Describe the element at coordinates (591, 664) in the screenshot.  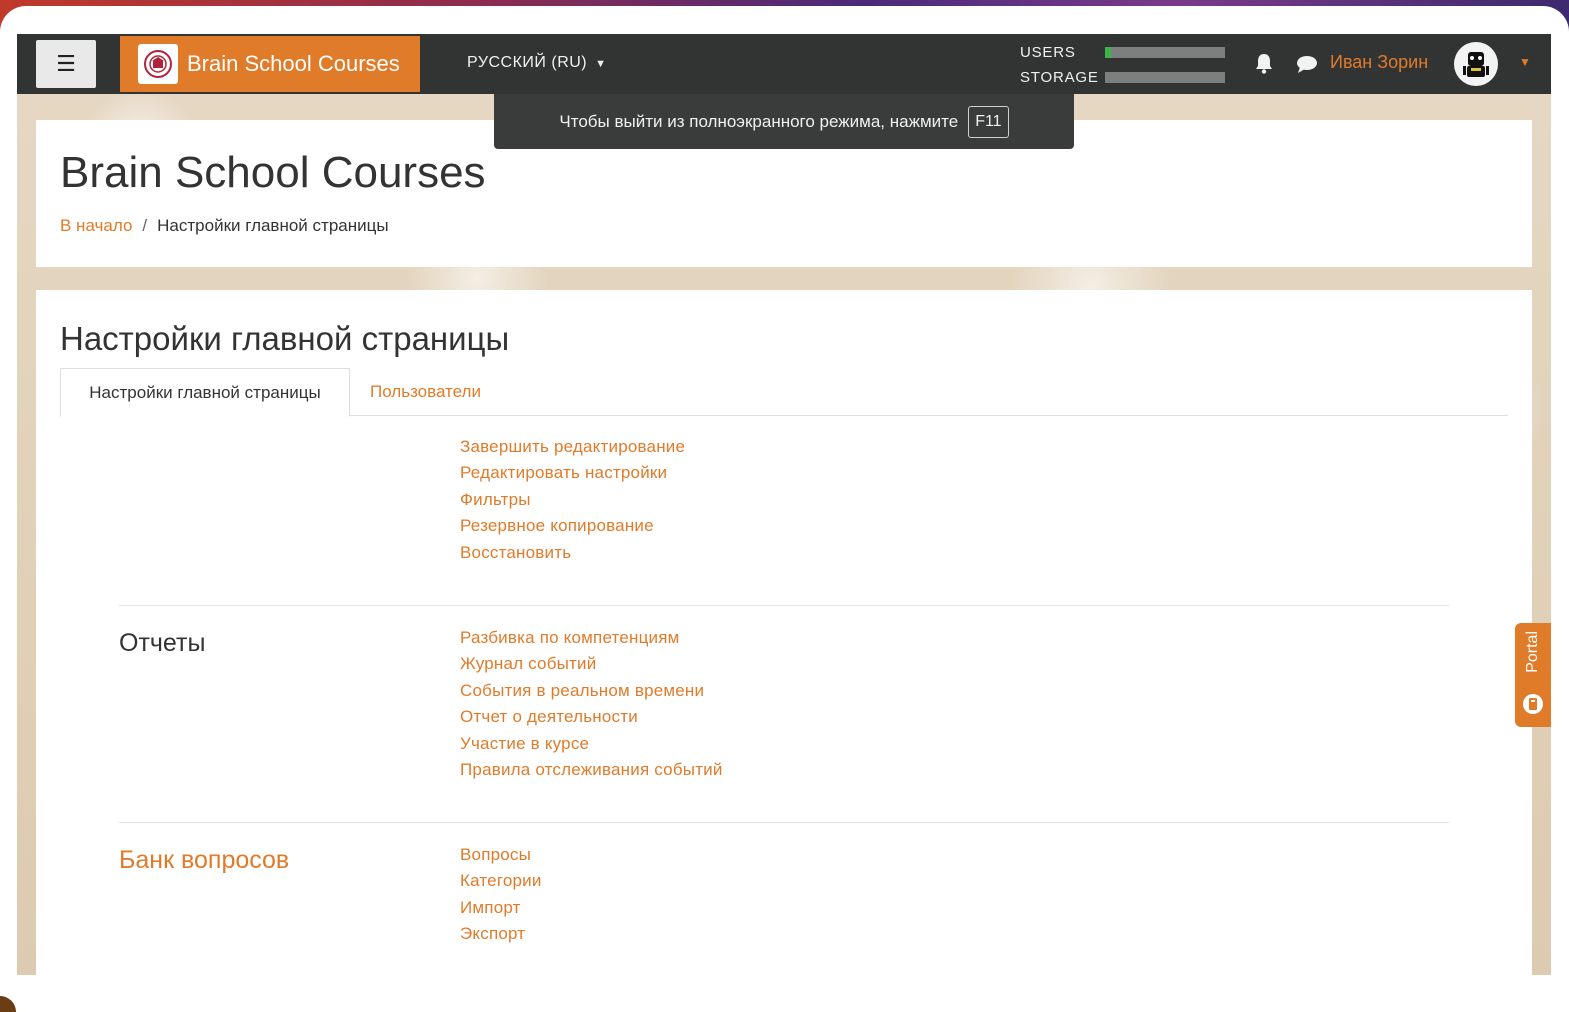
I see `link-event-log: Журнал событий` at that location.